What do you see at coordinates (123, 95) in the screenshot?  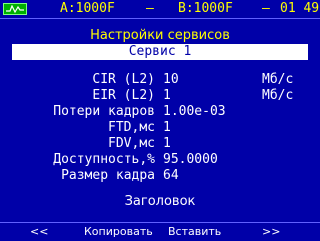 I see `param-label: EIR (L2)` at bounding box center [123, 95].